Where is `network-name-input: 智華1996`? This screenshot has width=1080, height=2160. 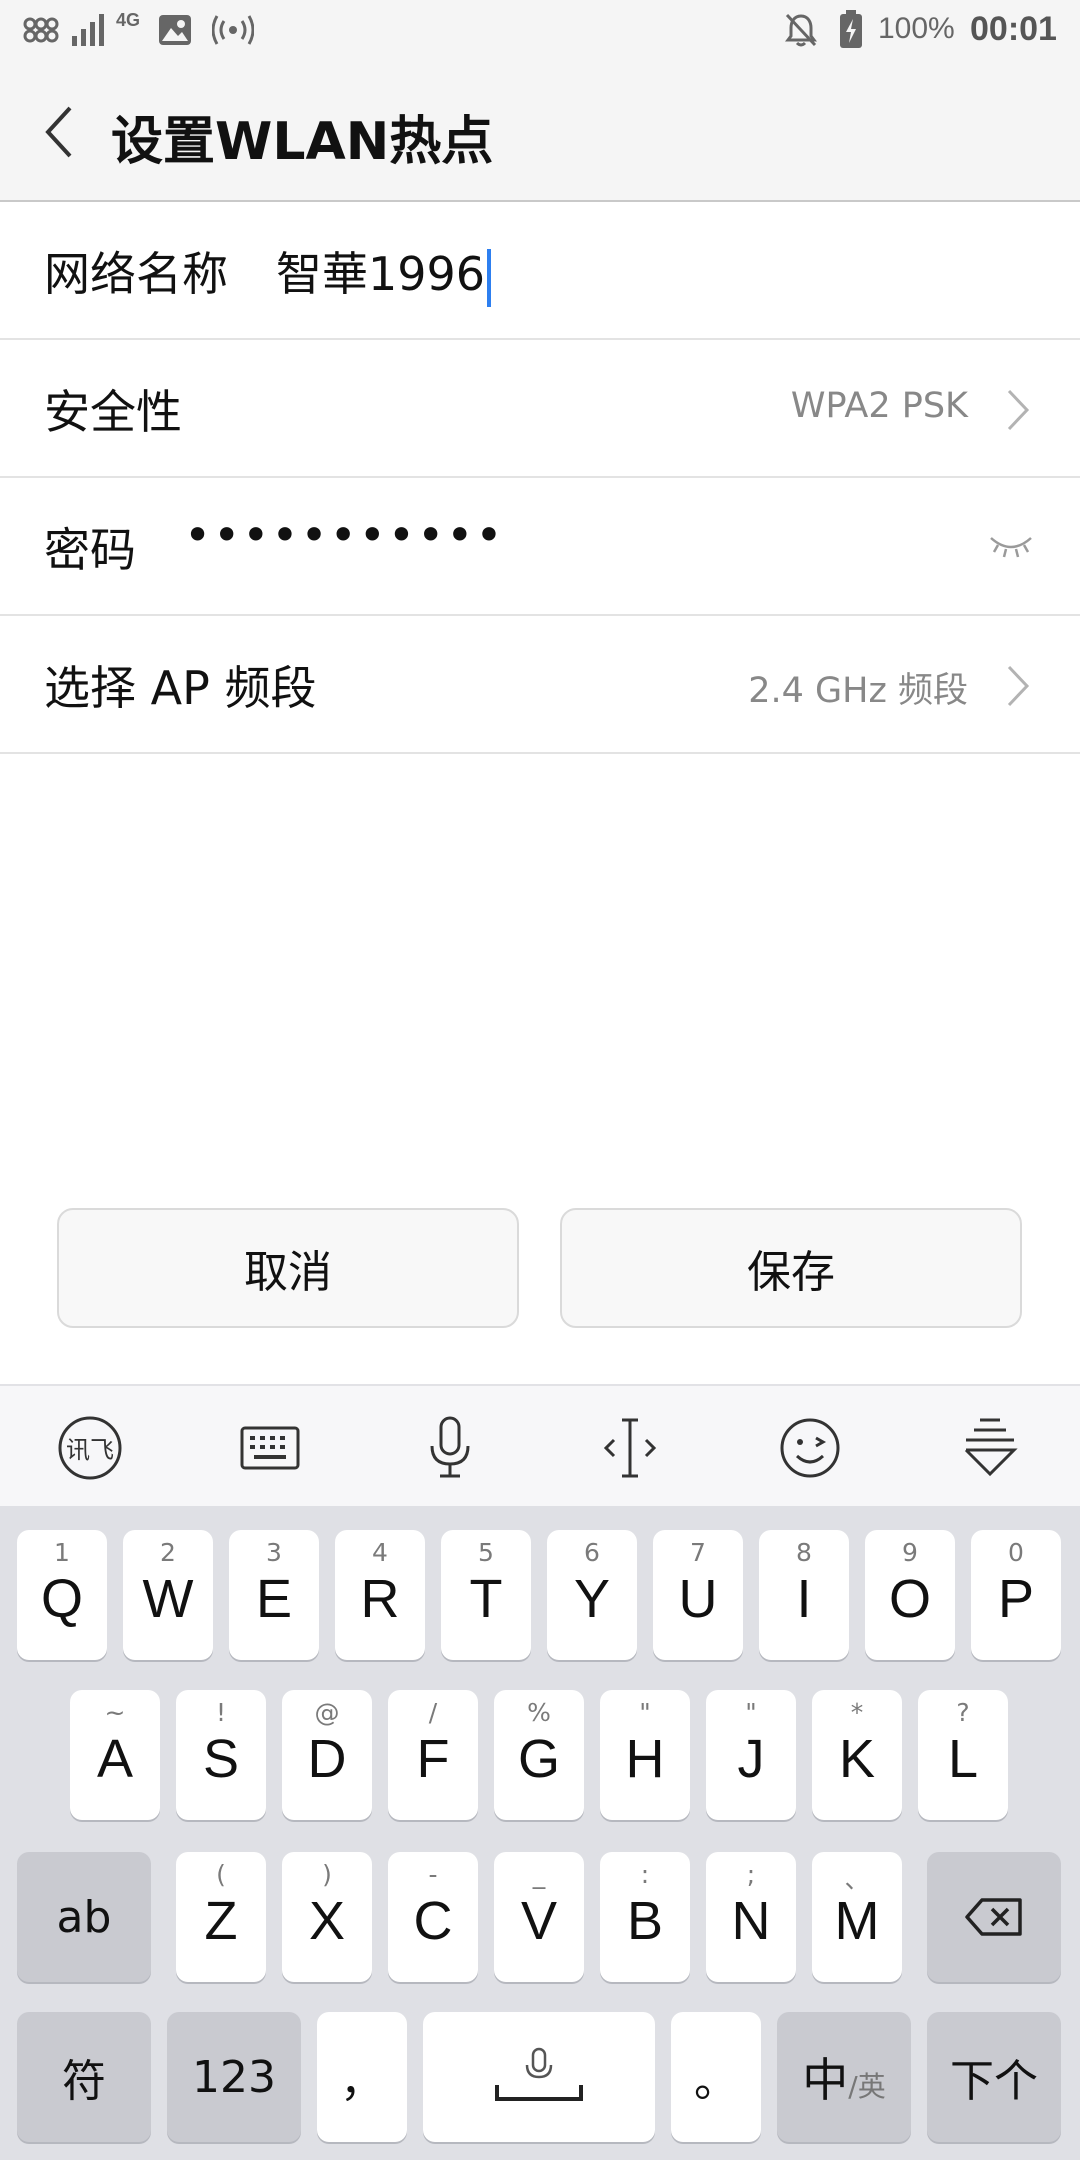
network-name-input: 智華1996 is located at coordinates (384, 272).